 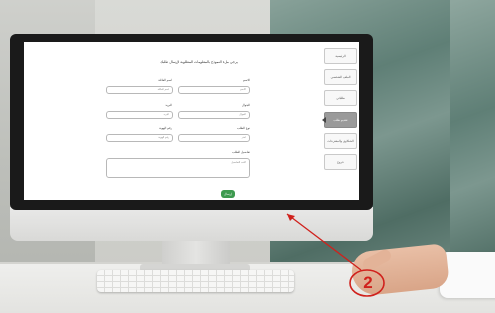 What do you see at coordinates (214, 90) in the screenshot?
I see `first-name-field: الاسم` at bounding box center [214, 90].